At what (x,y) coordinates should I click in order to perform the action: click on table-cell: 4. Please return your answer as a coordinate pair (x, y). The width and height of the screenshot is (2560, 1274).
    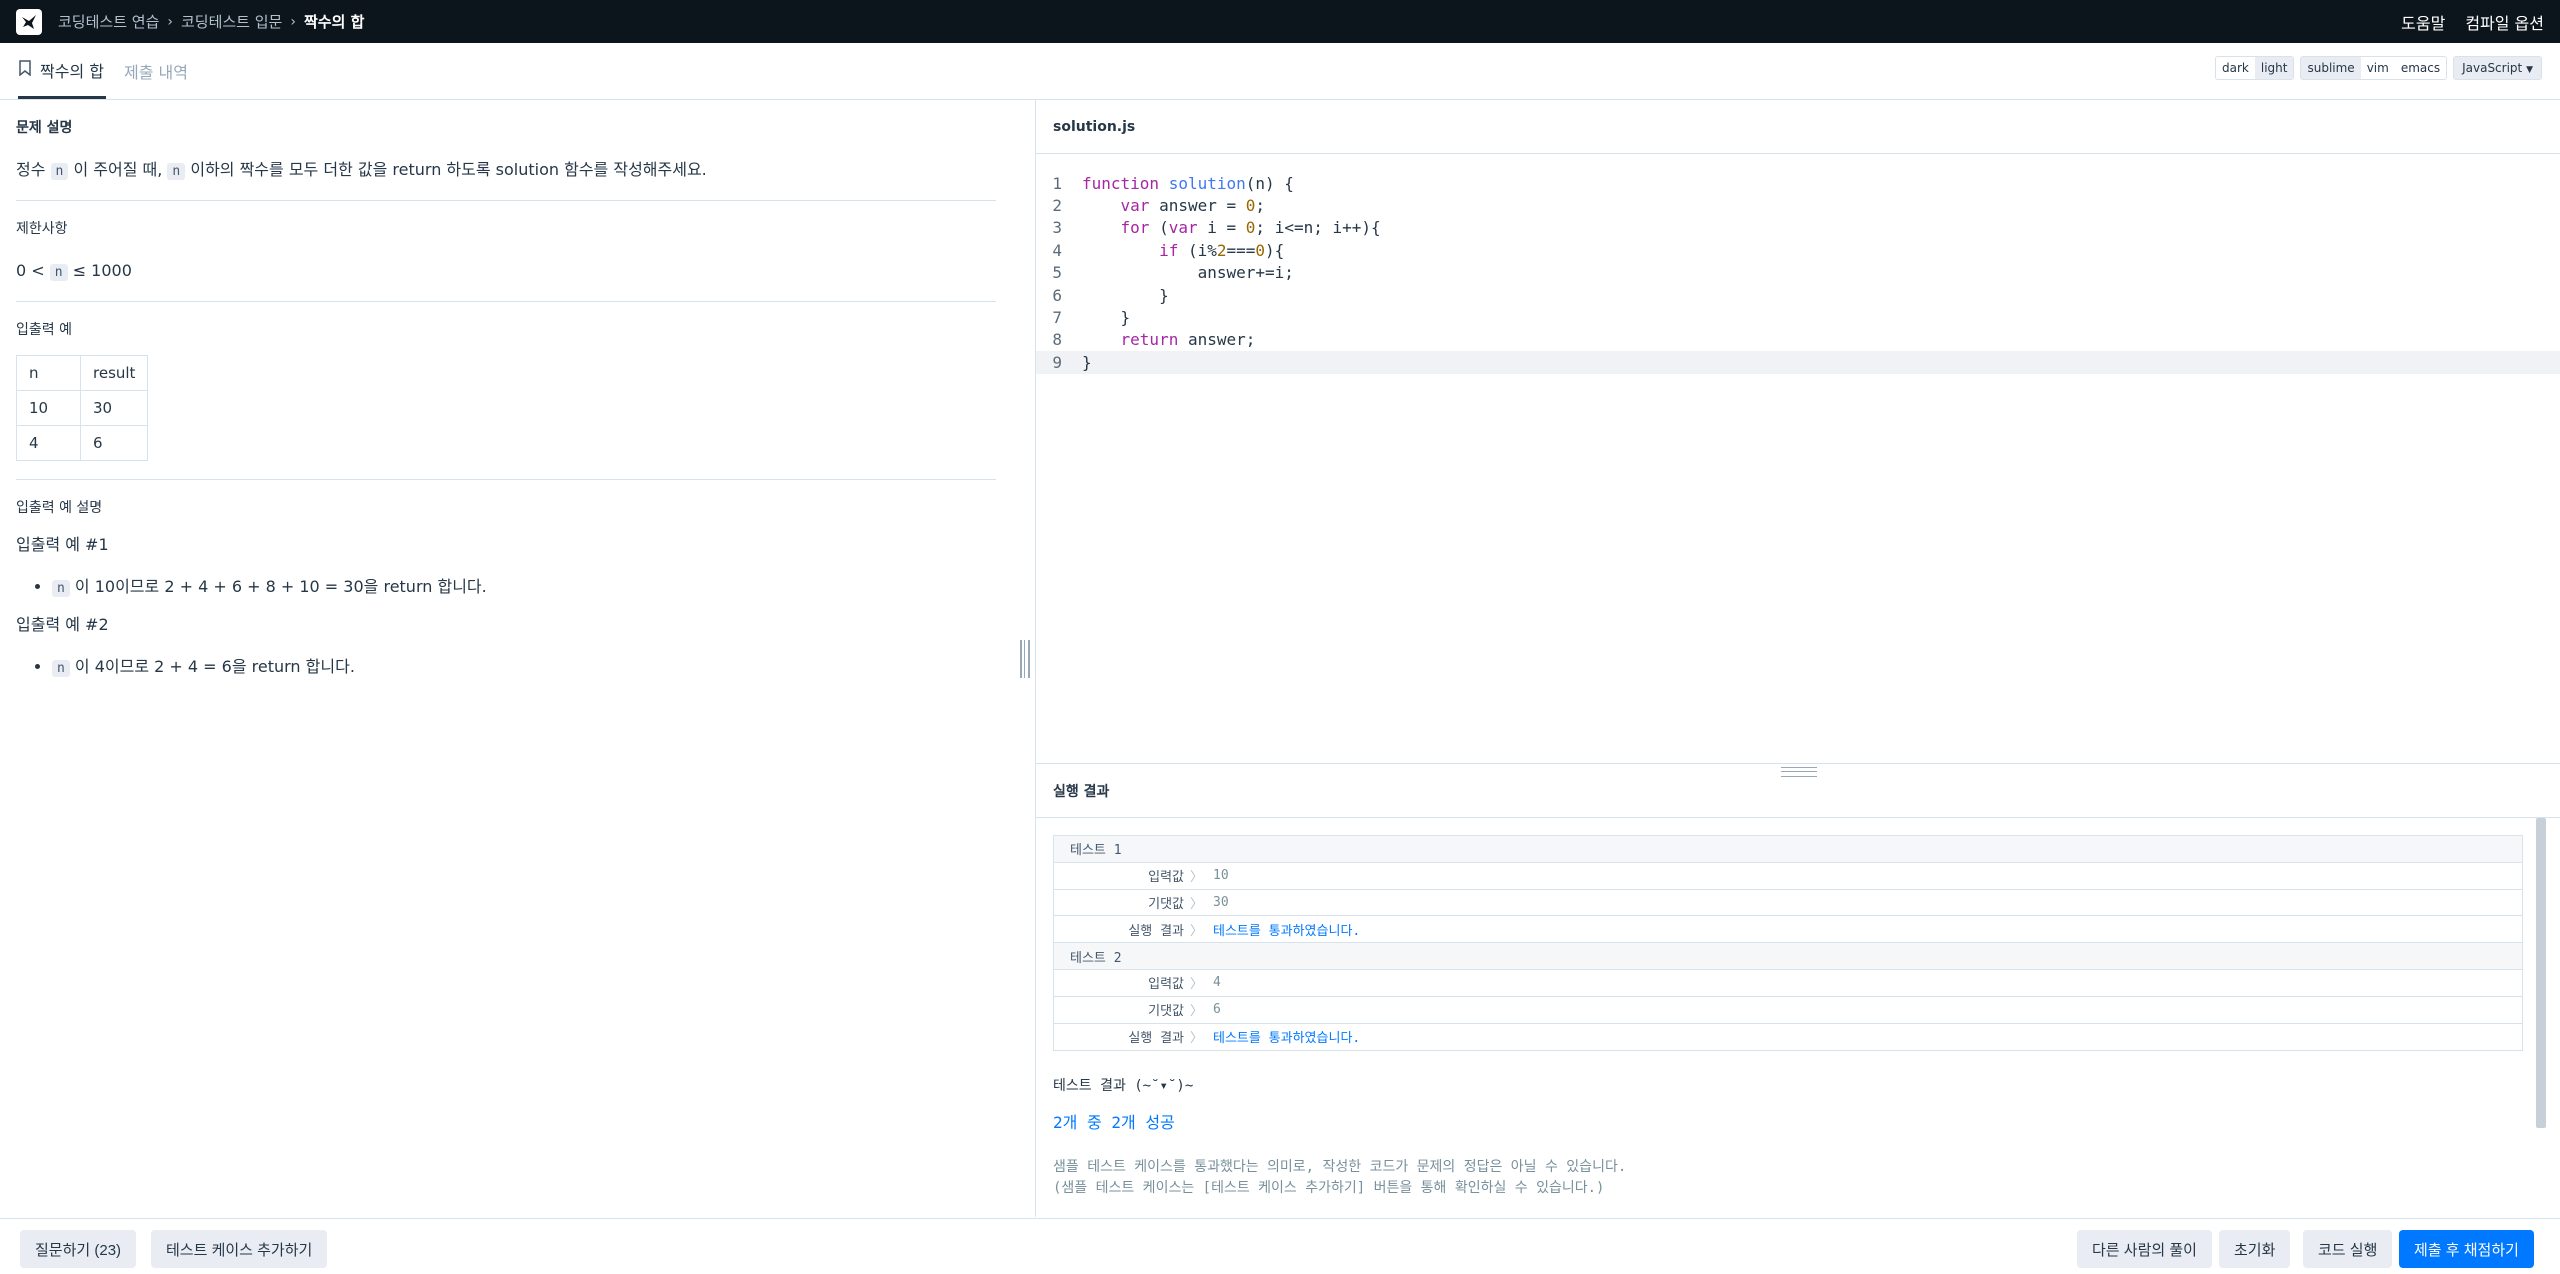
    Looking at the image, I should click on (48, 443).